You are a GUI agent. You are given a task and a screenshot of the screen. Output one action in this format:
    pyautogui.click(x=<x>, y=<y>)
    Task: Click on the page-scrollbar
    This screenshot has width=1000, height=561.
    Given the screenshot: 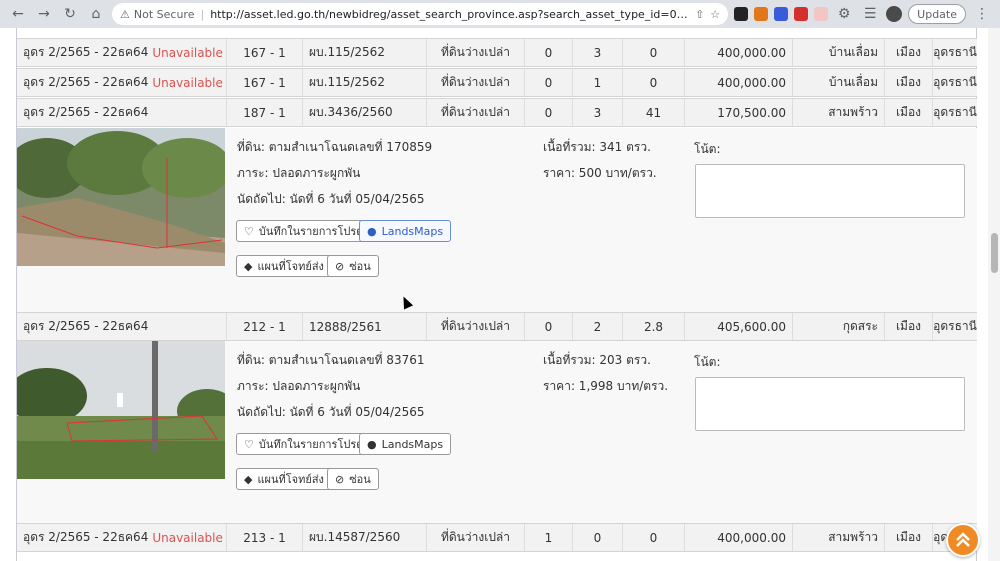 What is the action you would take?
    pyautogui.click(x=994, y=294)
    